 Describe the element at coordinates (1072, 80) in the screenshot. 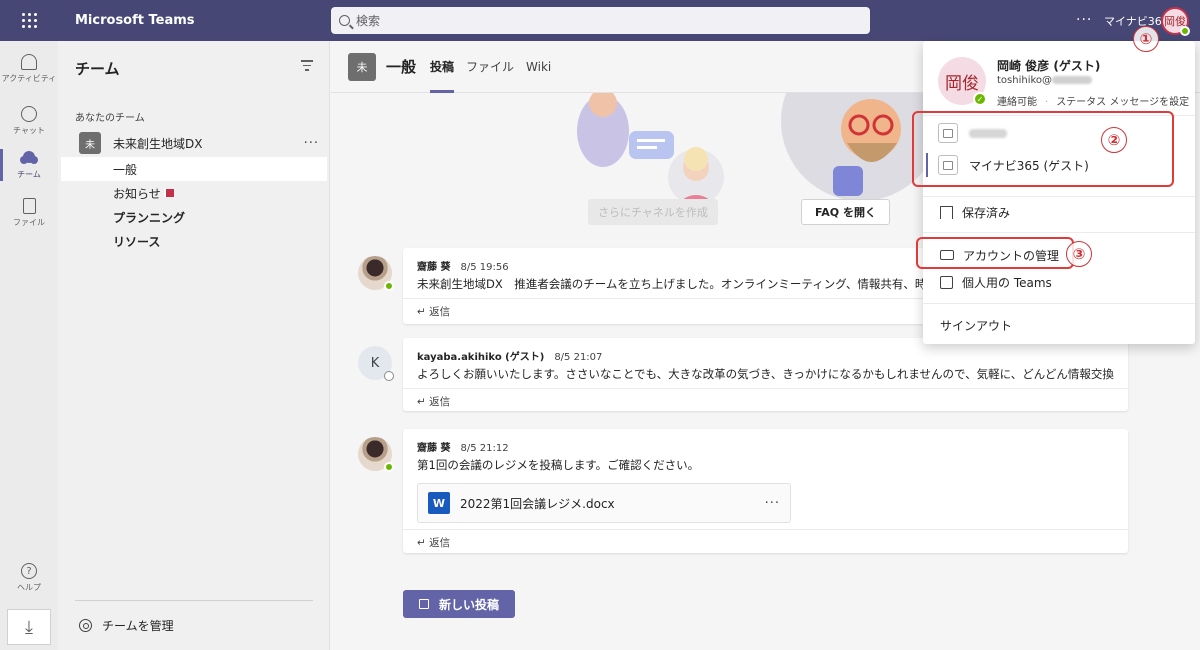

I see `redacted-email` at that location.